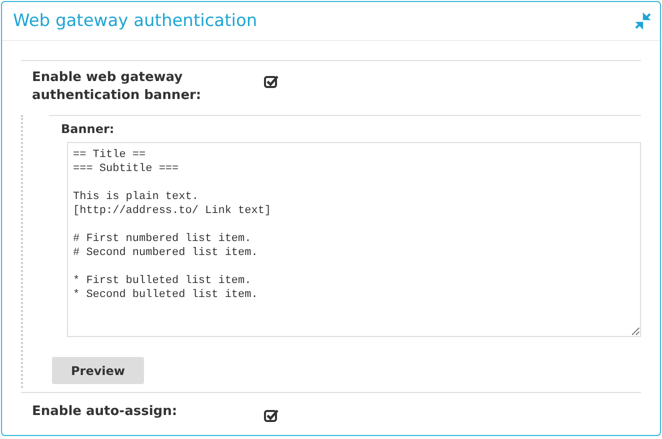 Image resolution: width=662 pixels, height=439 pixels. What do you see at coordinates (98, 370) in the screenshot?
I see `preview-button: Preview` at bounding box center [98, 370].